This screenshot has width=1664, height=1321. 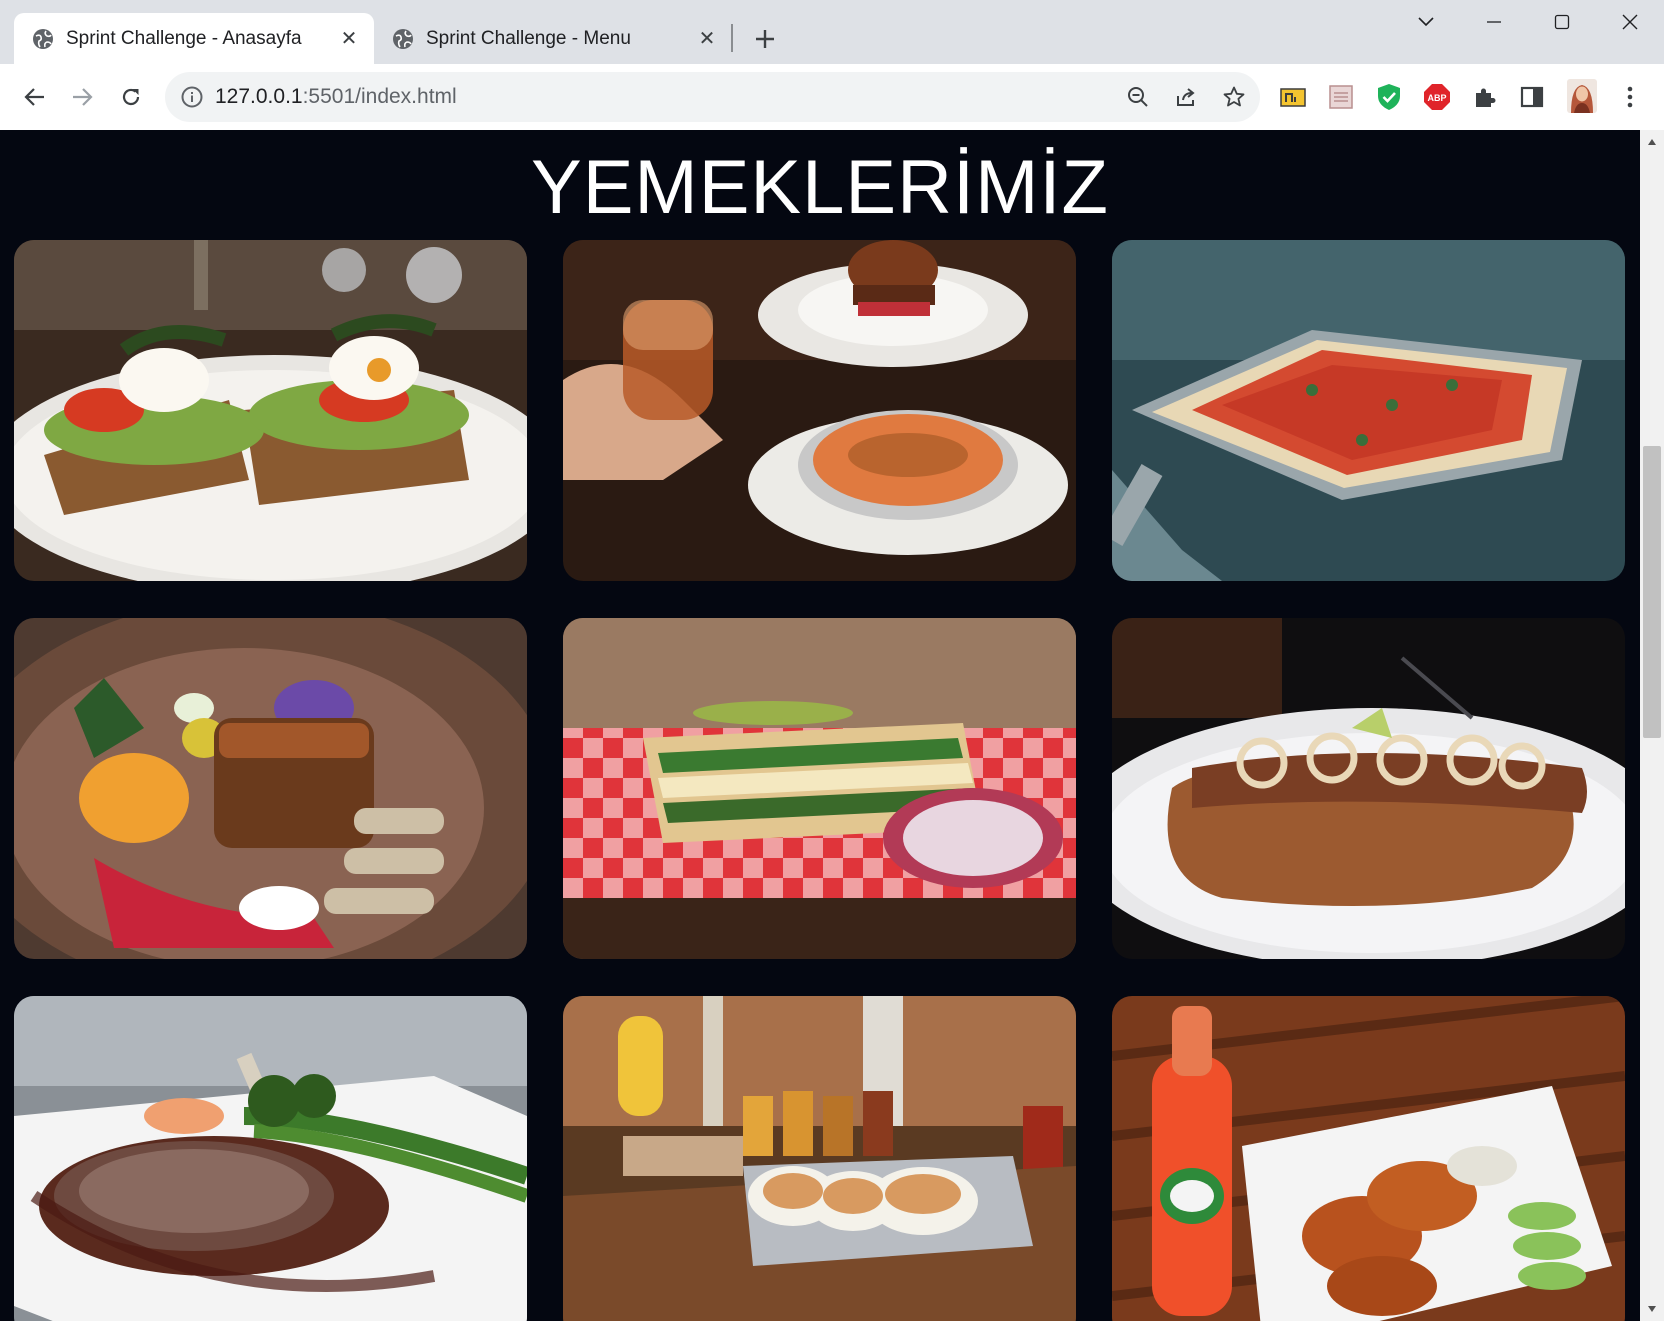 I want to click on browser-toolbar: 127.0.0.1:5501/index.html ABP, so click(x=832, y=97).